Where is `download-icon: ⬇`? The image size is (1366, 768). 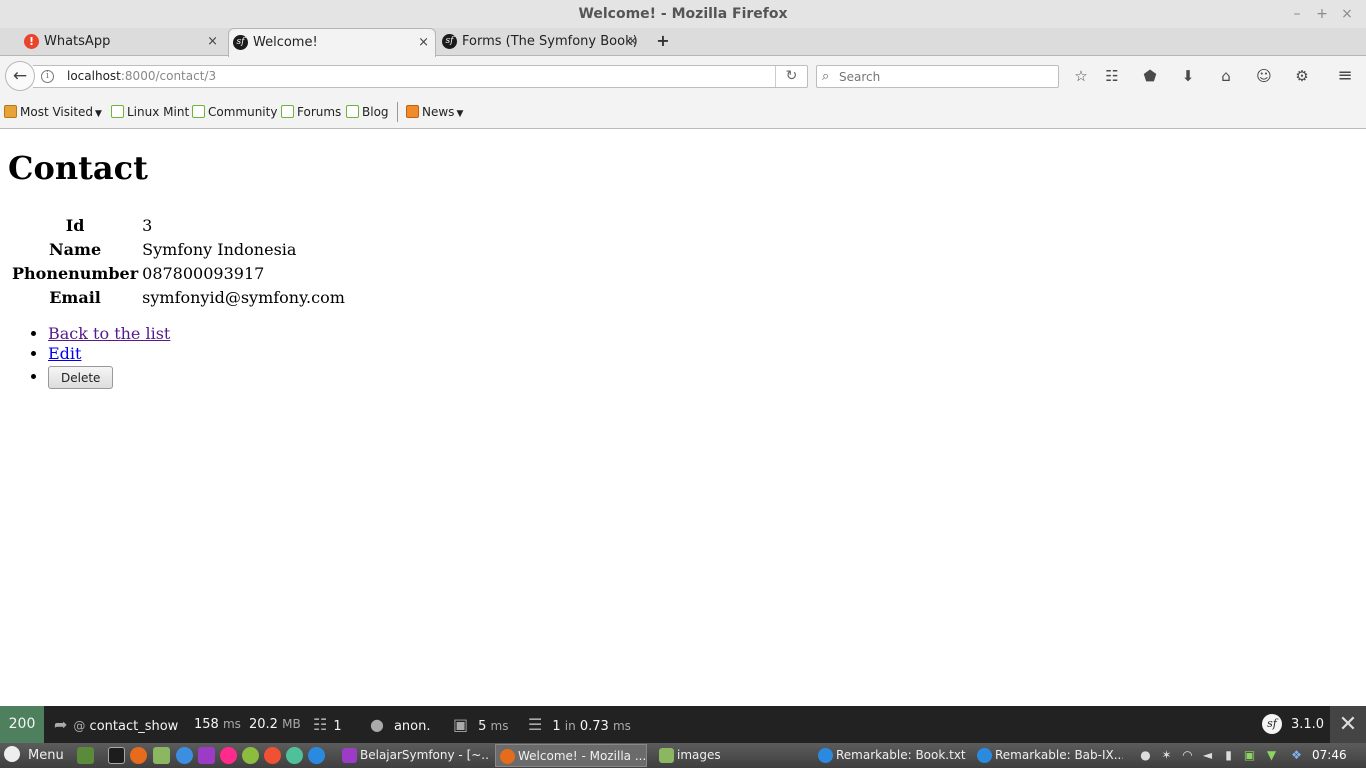 download-icon: ⬇ is located at coordinates (1188, 76).